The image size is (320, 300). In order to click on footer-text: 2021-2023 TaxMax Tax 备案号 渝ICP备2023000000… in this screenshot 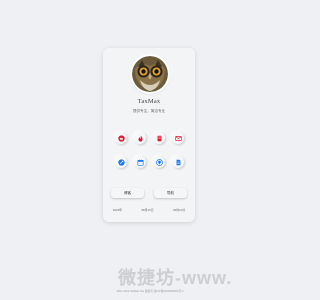, I will do `click(150, 291)`.